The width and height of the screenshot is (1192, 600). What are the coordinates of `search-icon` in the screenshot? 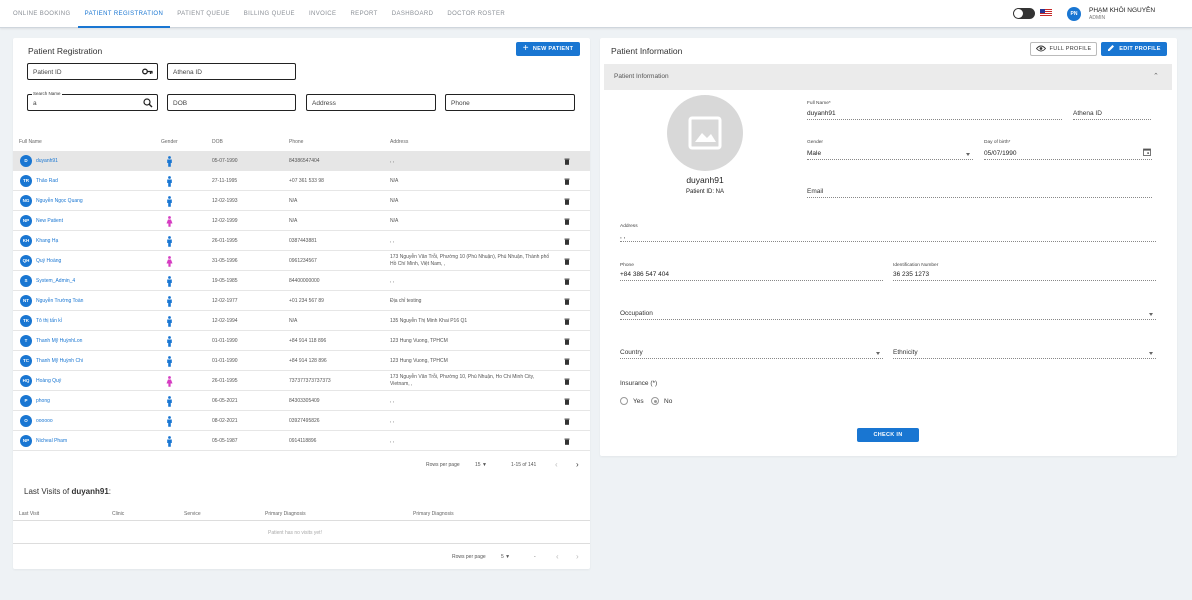 It's located at (148, 104).